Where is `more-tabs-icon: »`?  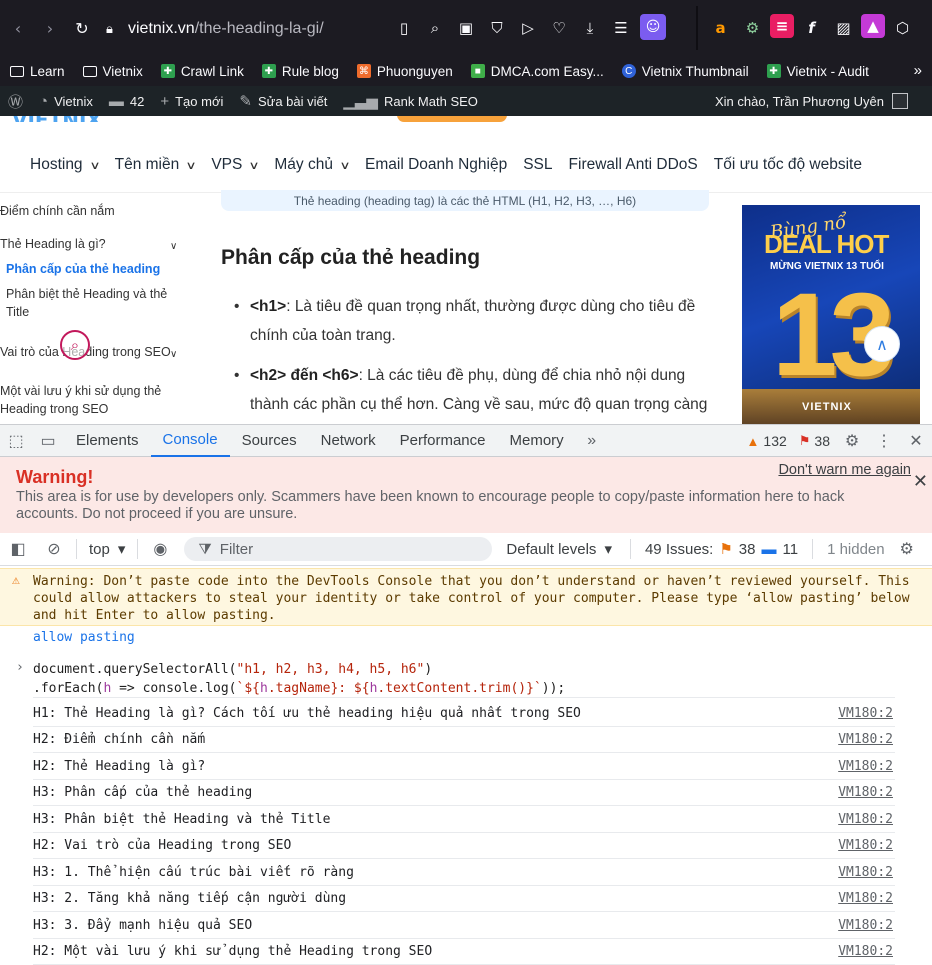 more-tabs-icon: » is located at coordinates (592, 441).